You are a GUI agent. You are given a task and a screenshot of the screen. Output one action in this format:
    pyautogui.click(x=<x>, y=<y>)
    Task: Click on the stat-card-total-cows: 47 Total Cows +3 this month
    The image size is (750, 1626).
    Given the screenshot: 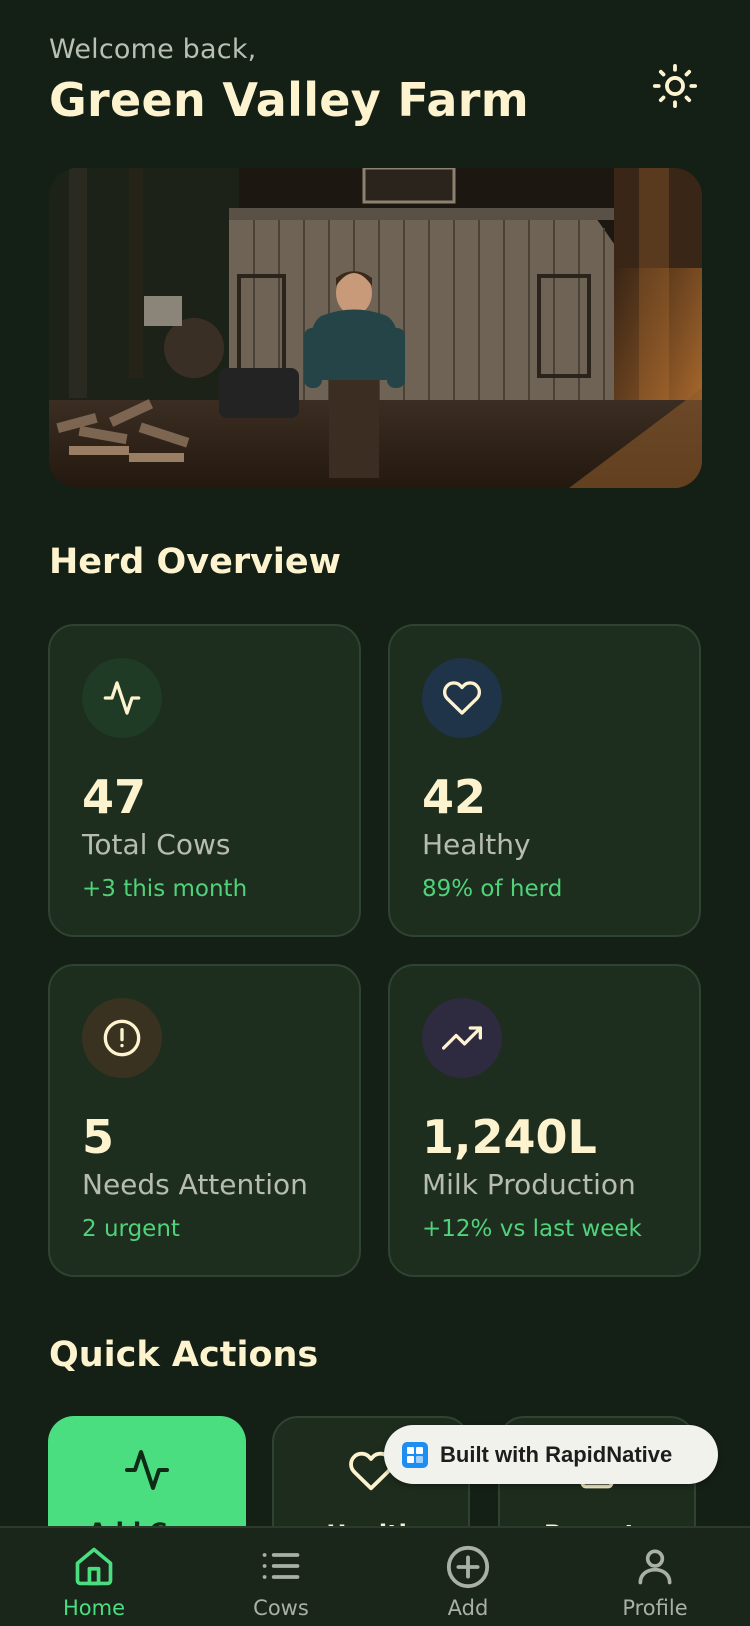 What is the action you would take?
    pyautogui.click(x=204, y=780)
    